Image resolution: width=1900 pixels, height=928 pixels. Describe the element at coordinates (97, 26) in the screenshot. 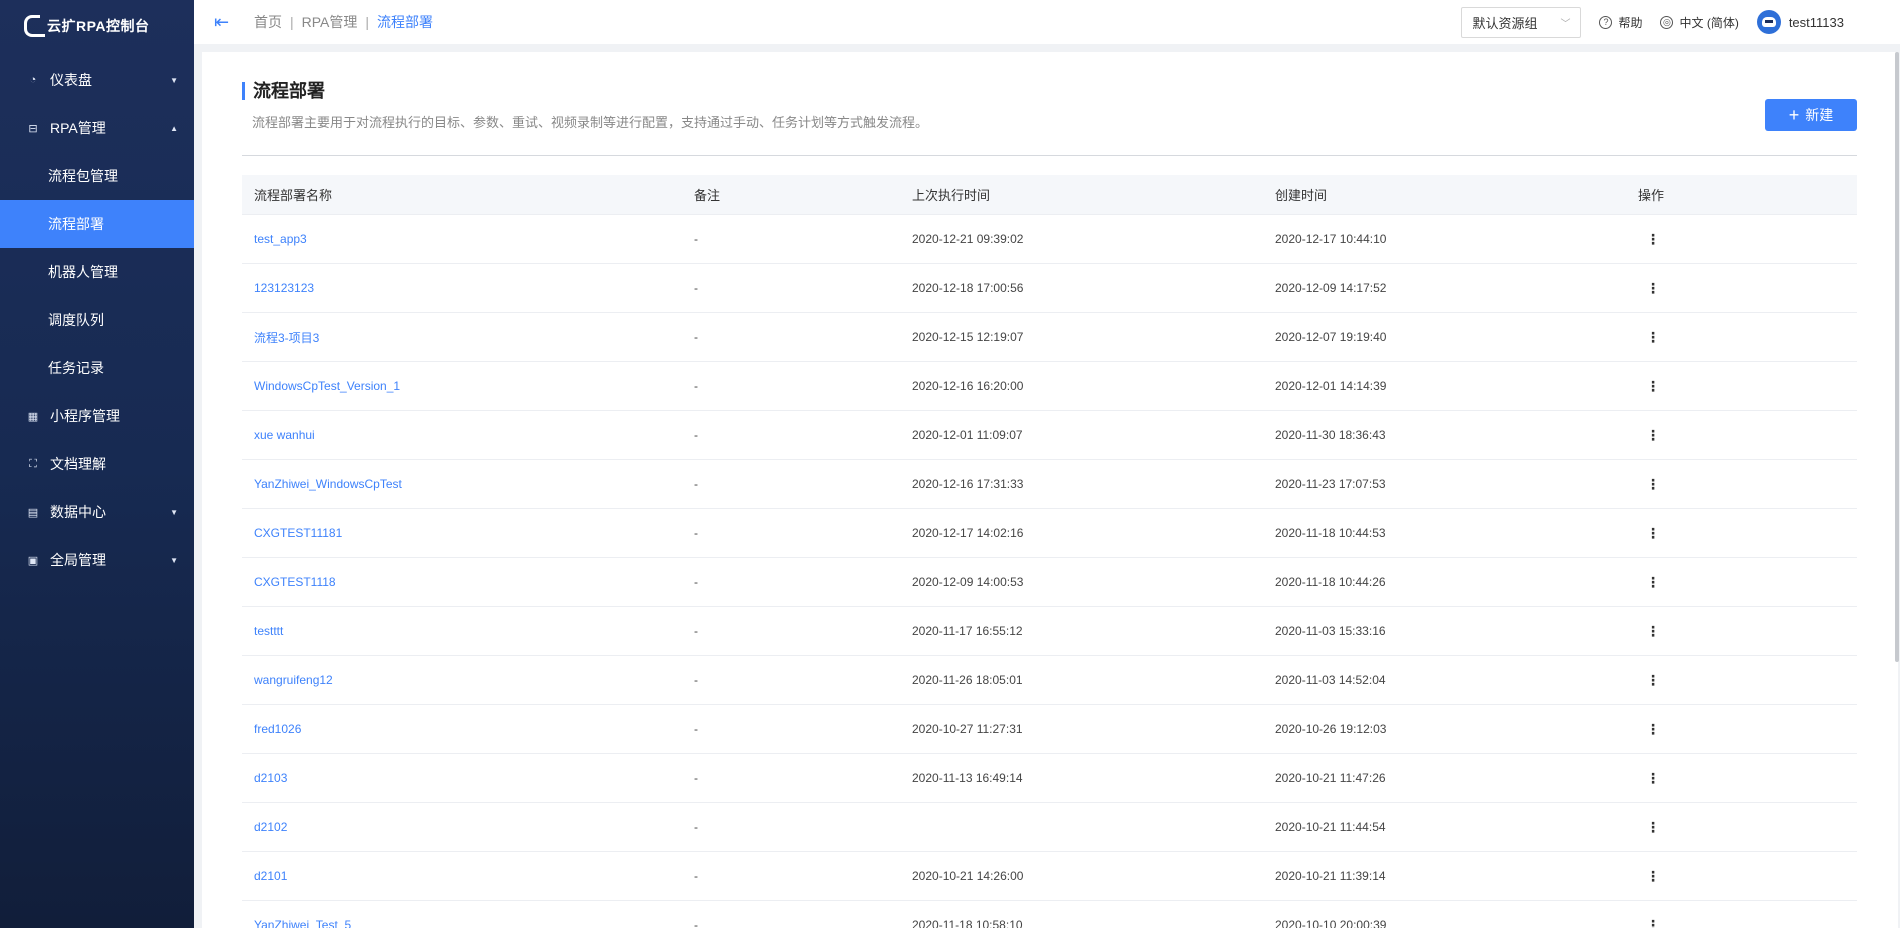

I see `app-logo: 云扩RPA控制台` at that location.